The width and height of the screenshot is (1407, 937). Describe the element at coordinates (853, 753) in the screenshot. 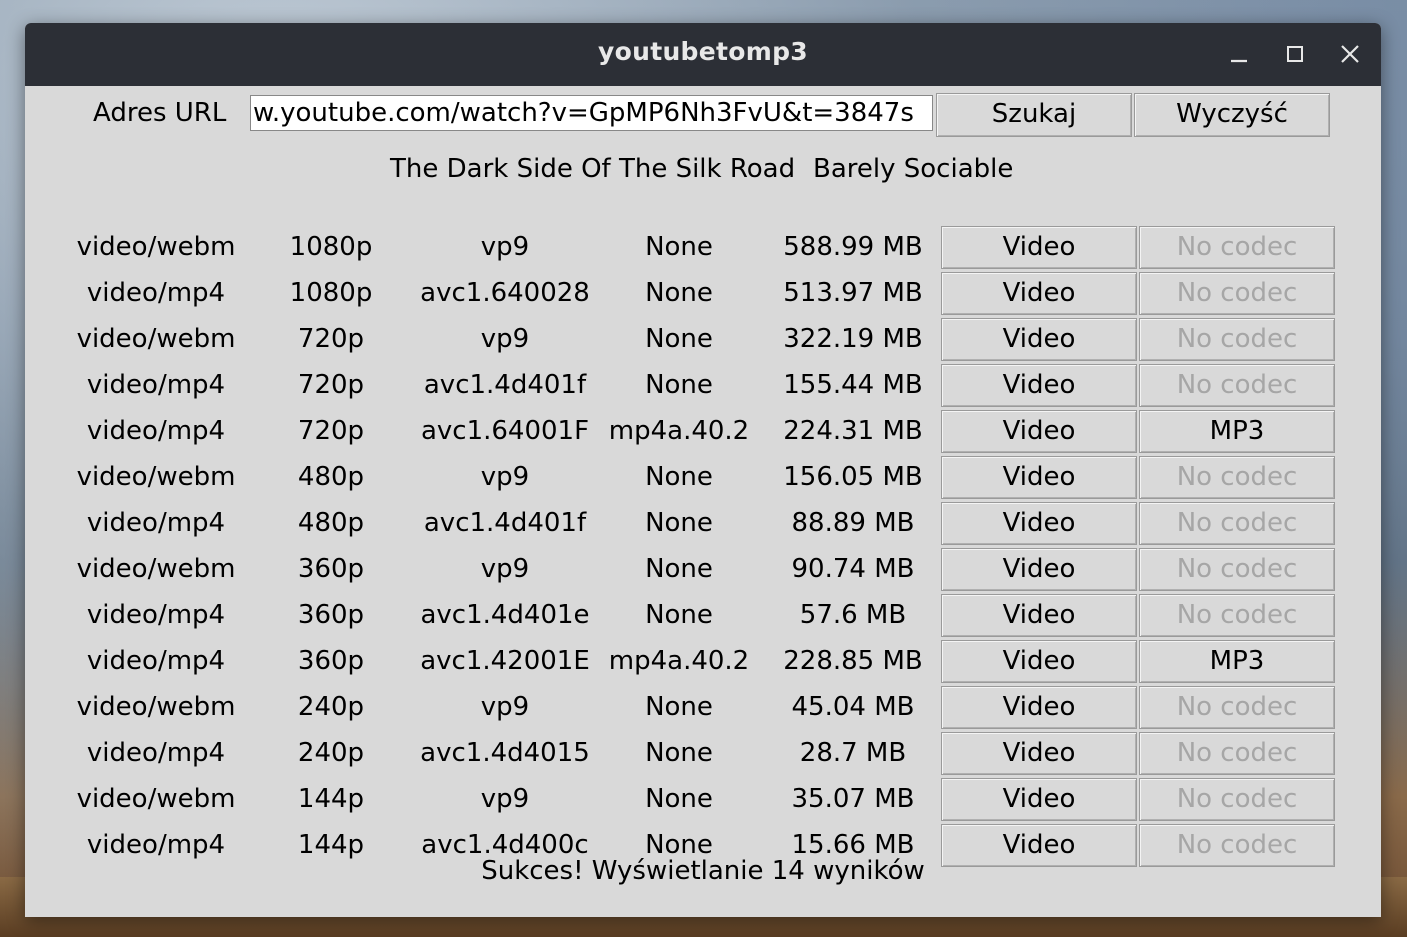

I see `stream-size: 28.7 MB` at that location.